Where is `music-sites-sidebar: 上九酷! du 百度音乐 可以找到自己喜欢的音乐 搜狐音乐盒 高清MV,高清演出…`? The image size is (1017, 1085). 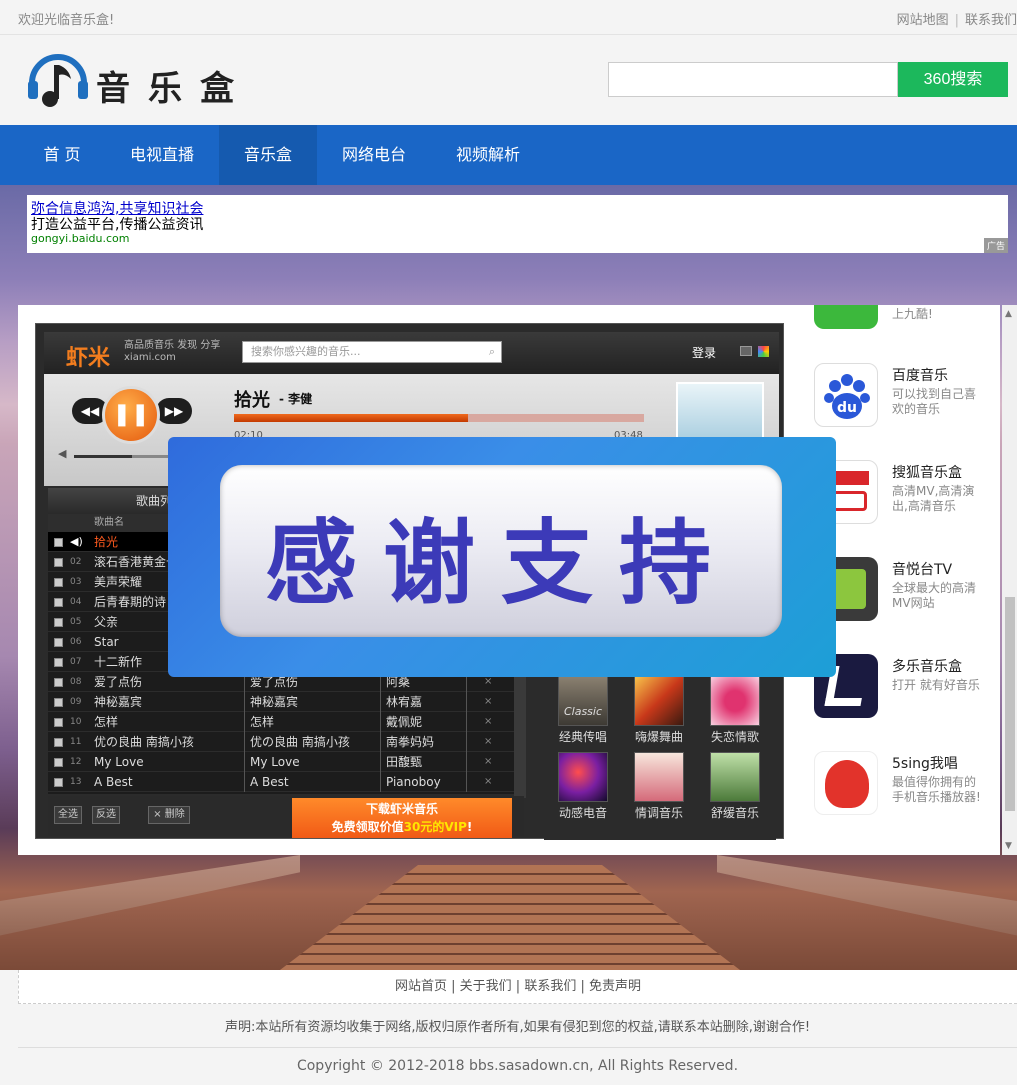
music-sites-sidebar: 上九酷! du 百度音乐 可以找到自己喜欢的音乐 搜狐音乐盒 高清MV,高清演出… is located at coordinates (905, 580).